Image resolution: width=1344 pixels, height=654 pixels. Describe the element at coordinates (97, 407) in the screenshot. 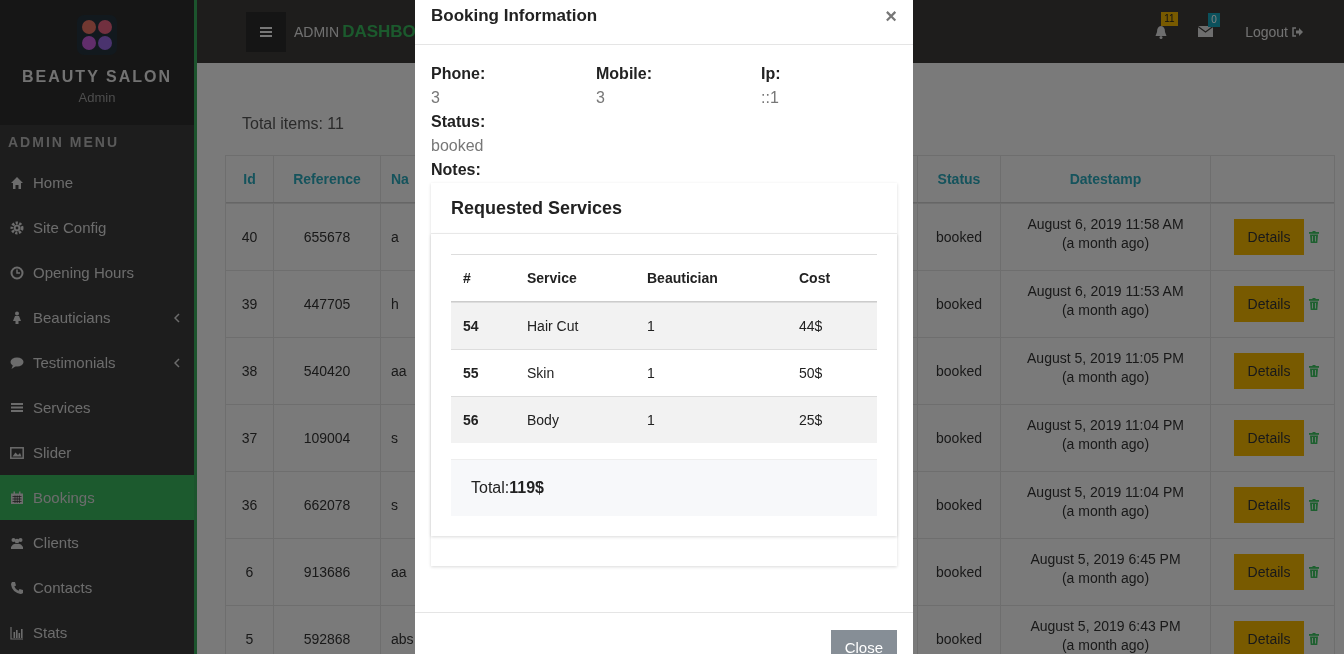

I see `sidebar-item: Services` at that location.